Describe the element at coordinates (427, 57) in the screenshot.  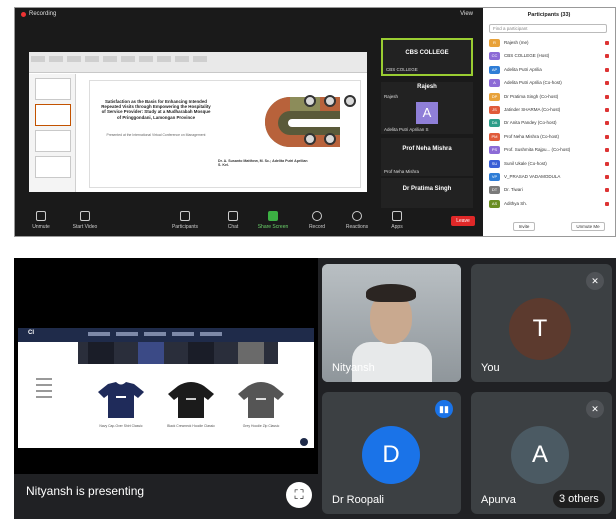
I see `video-tile-cbs-college: CBS COLLEGE CBS COLLEGE` at that location.